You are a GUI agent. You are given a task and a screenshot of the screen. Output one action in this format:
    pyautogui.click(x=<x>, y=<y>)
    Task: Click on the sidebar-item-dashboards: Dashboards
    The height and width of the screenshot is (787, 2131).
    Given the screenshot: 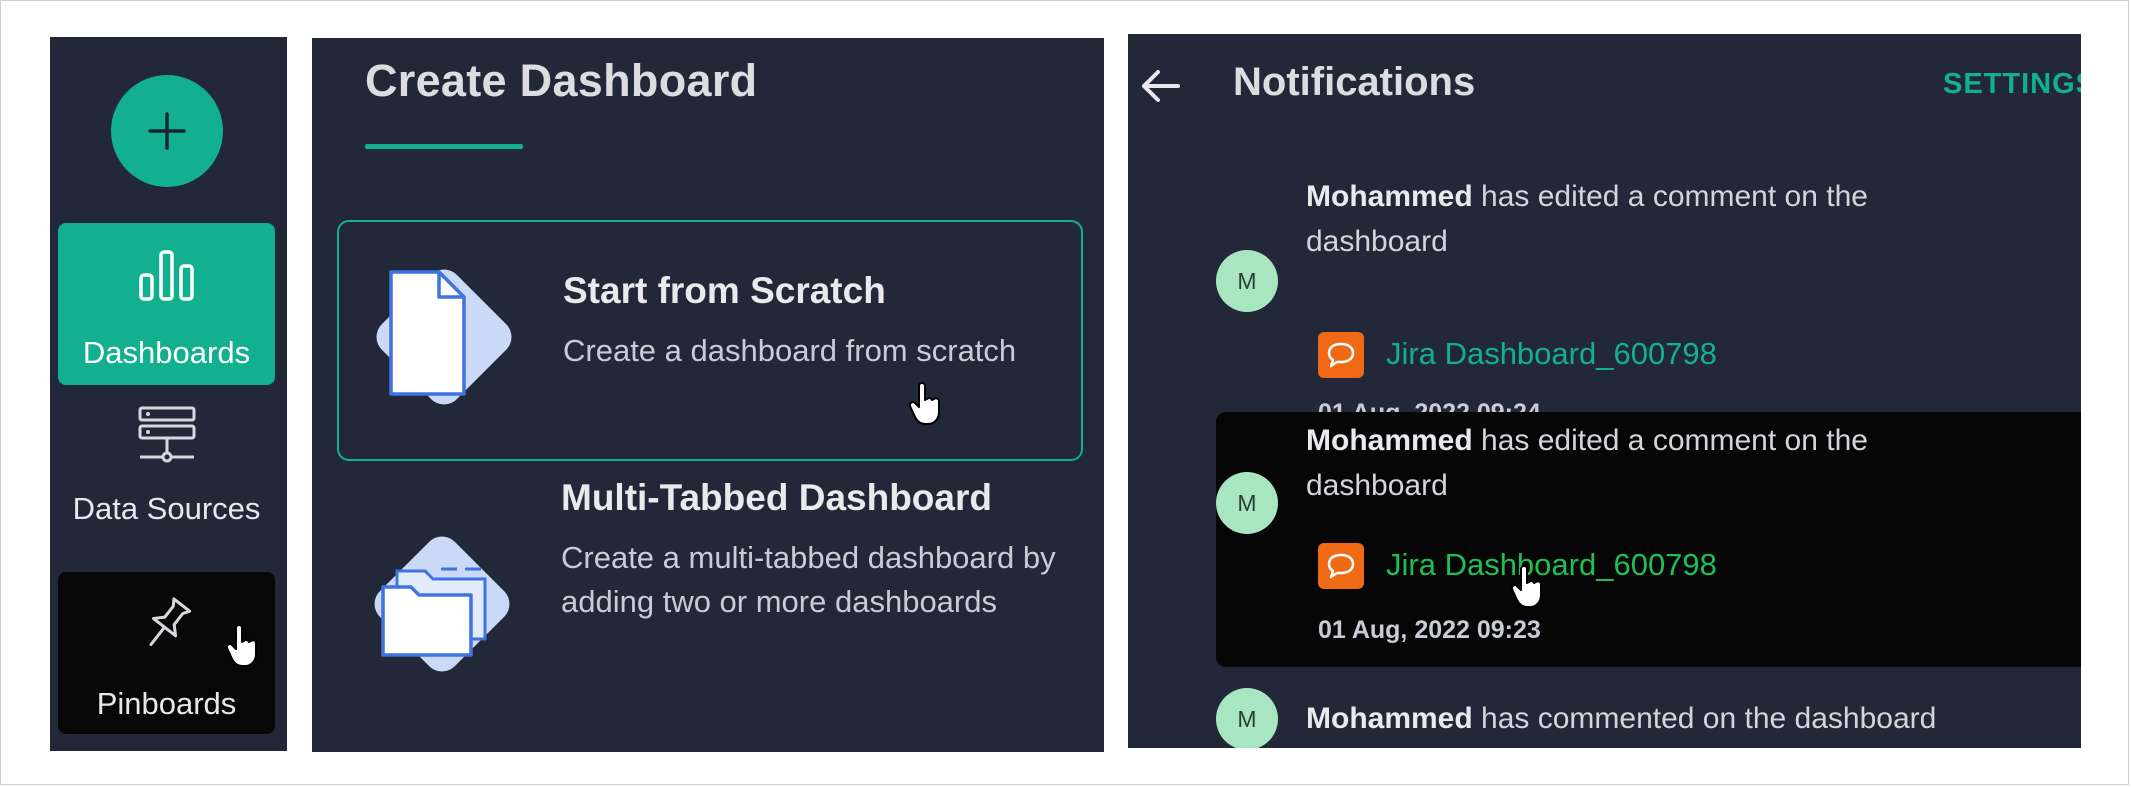 What is the action you would take?
    pyautogui.click(x=166, y=304)
    